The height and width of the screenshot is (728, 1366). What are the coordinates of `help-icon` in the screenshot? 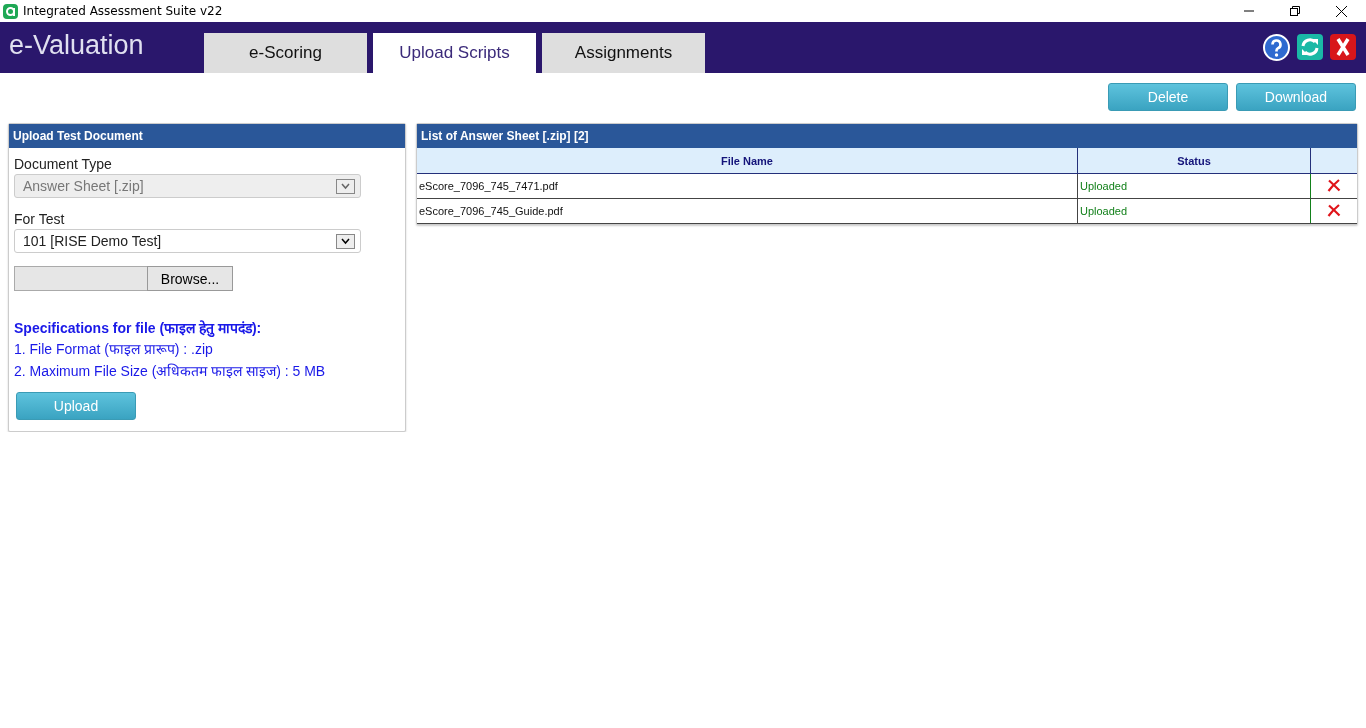 It's located at (1276, 47).